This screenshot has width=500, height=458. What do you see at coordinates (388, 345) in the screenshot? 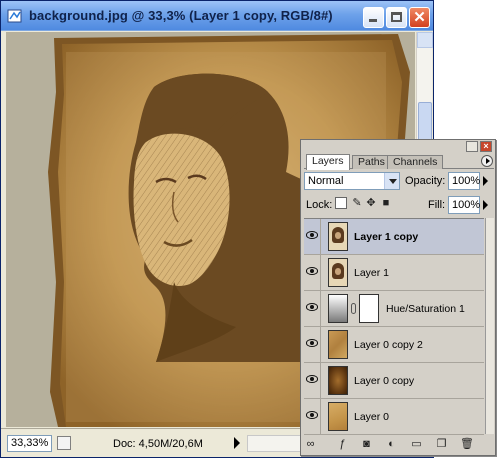
I see `layer-name: Layer 0 copy 2` at bounding box center [388, 345].